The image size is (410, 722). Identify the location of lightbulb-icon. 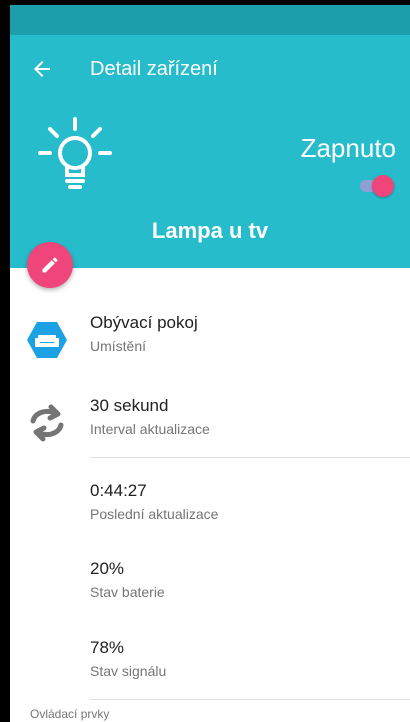
(75, 156).